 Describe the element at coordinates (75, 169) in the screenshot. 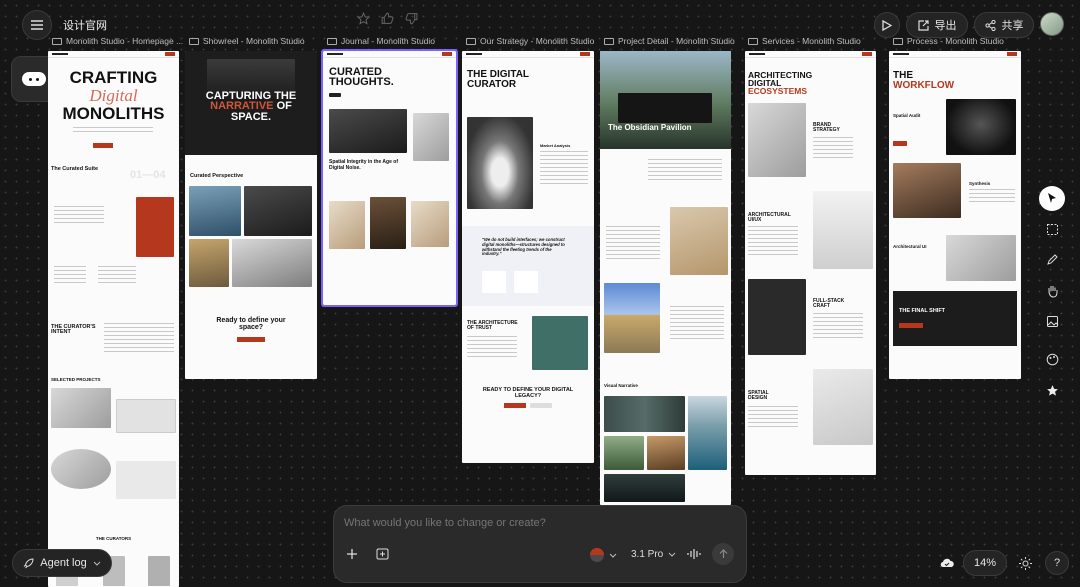

I see `section-suite: The Curated Suite` at that location.